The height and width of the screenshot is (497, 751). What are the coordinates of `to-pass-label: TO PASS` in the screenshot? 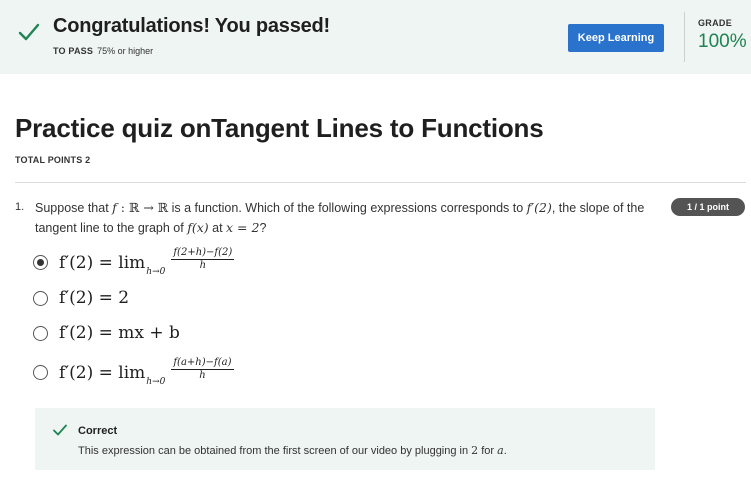 It's located at (73, 51).